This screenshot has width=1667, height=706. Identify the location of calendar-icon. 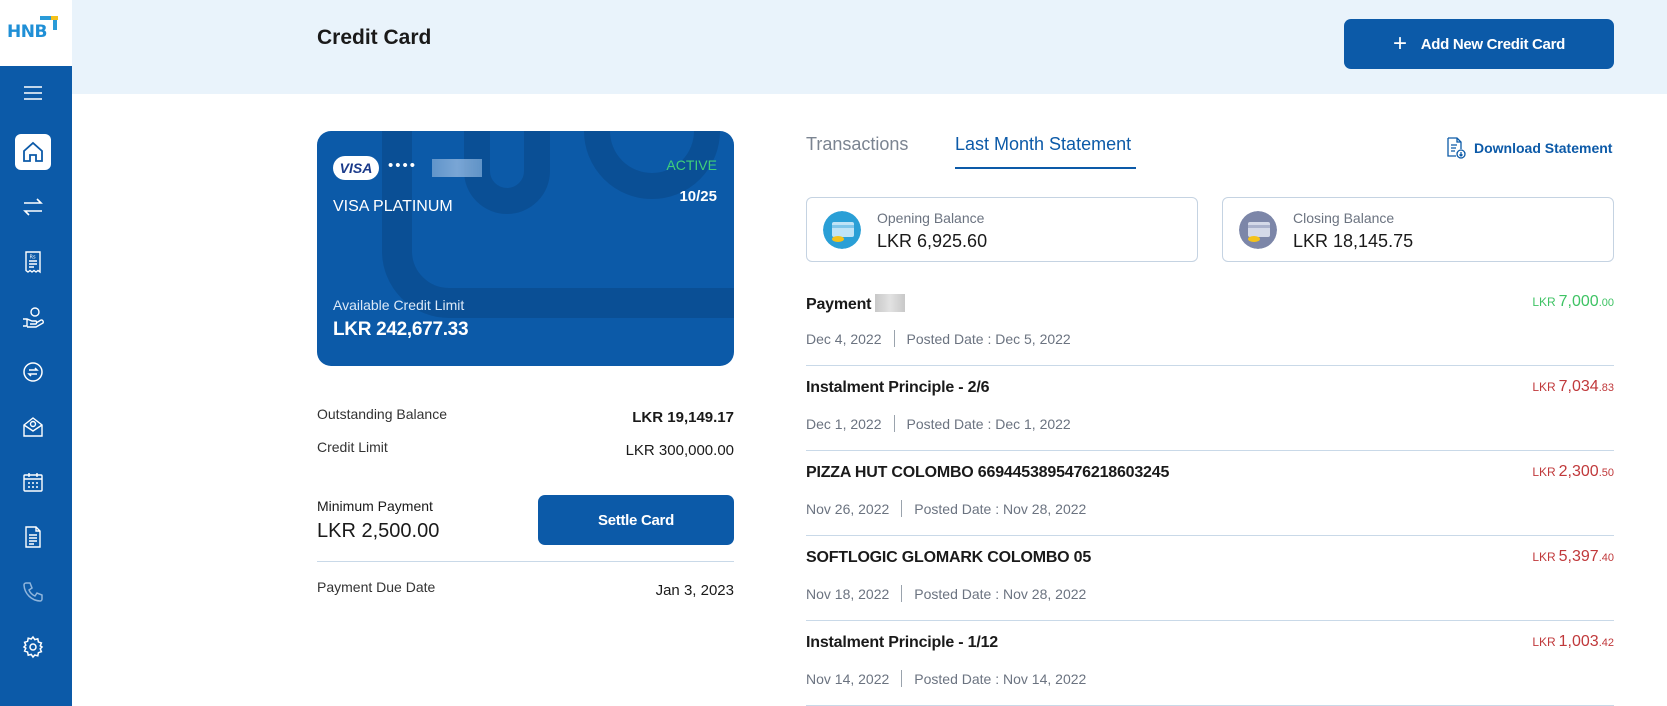
(33, 482).